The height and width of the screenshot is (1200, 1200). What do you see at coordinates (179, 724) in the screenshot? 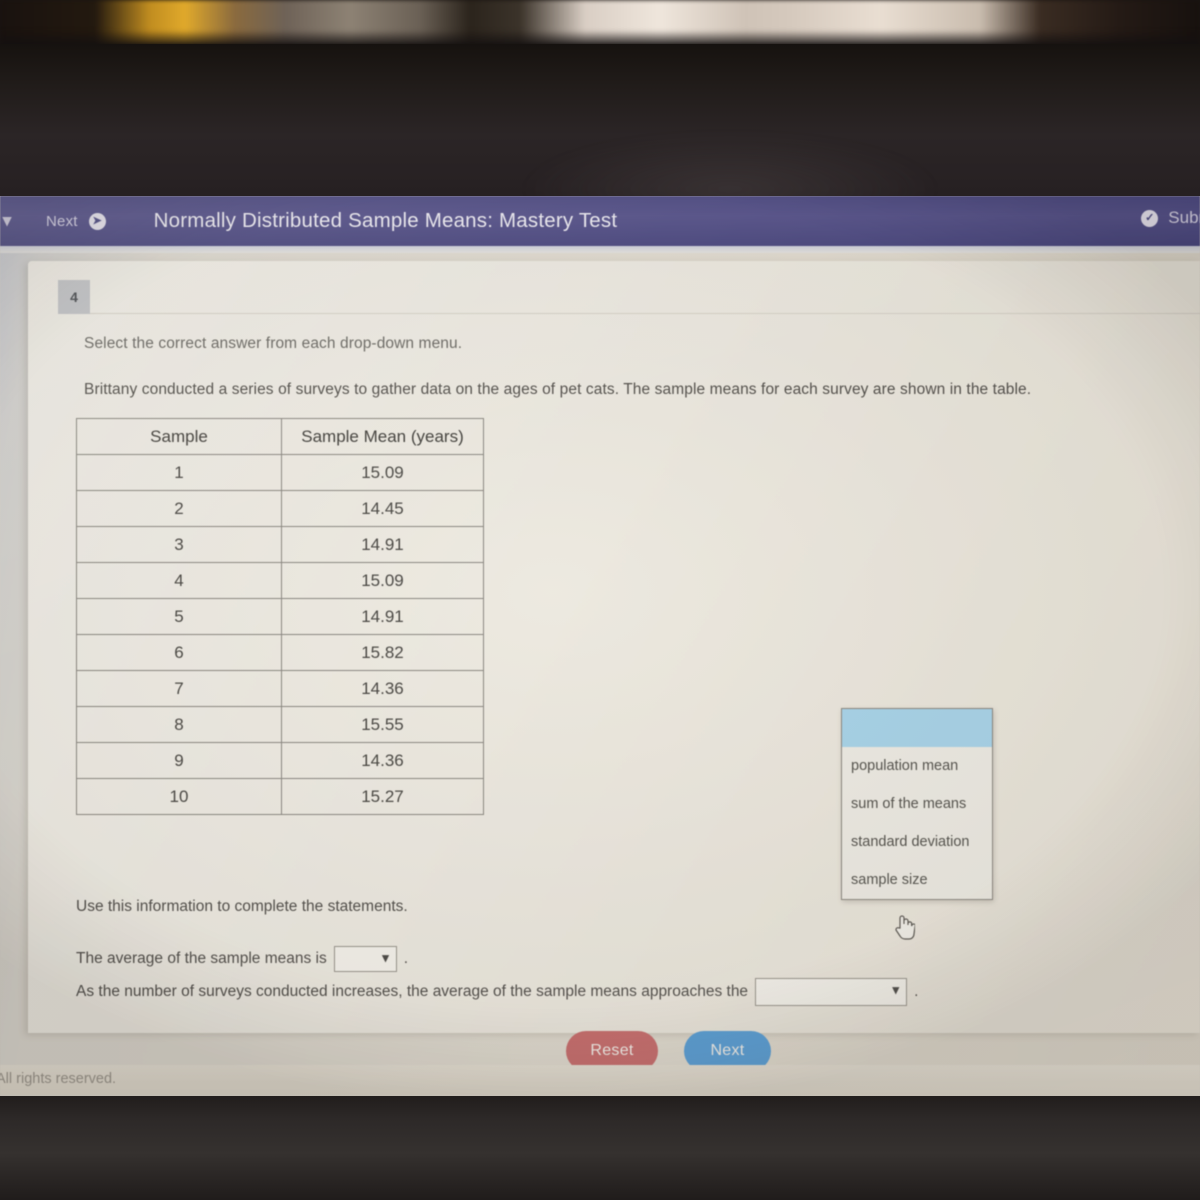
I see `cell-sample: 8` at bounding box center [179, 724].